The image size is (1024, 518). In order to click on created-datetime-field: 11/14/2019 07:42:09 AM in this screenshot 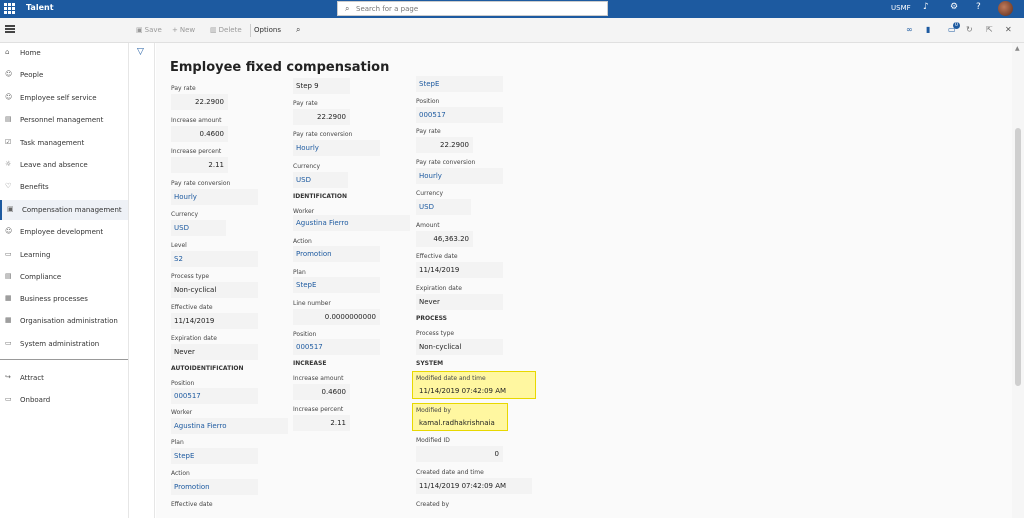, I will do `click(474, 486)`.